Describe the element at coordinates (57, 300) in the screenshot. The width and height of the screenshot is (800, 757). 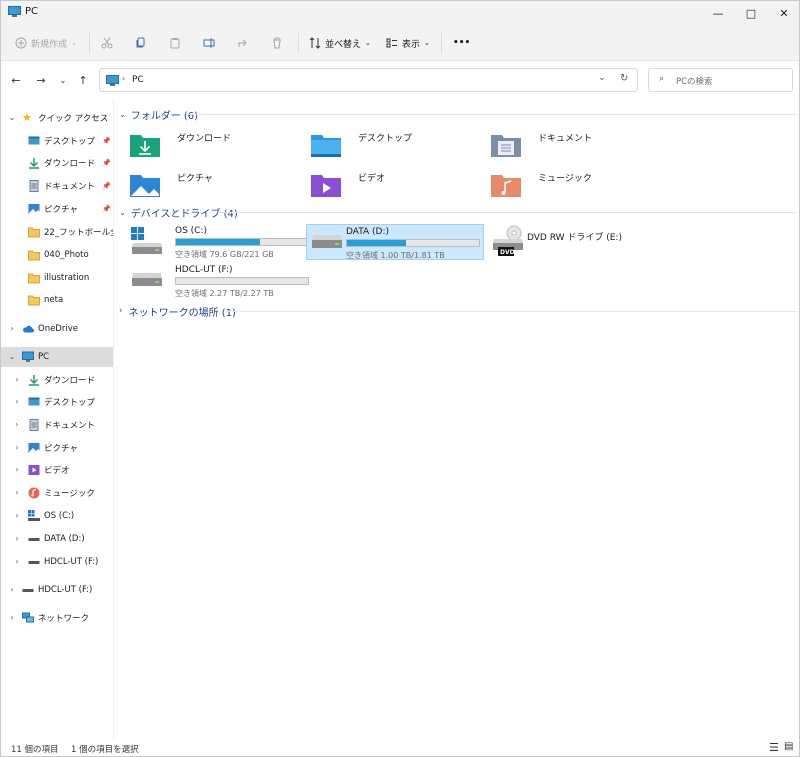
I see `sidebar-item-folder: neta` at that location.